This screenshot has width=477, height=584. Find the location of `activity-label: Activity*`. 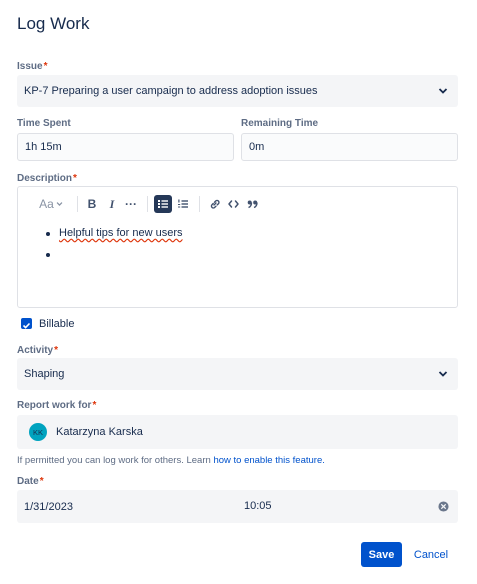

activity-label: Activity* is located at coordinates (38, 350).